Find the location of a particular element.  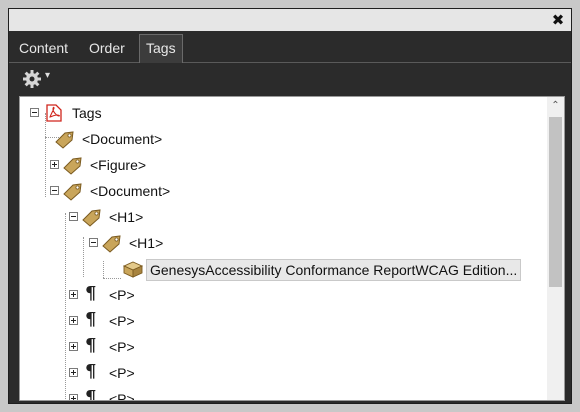

scroll-thumb is located at coordinates (555, 202).